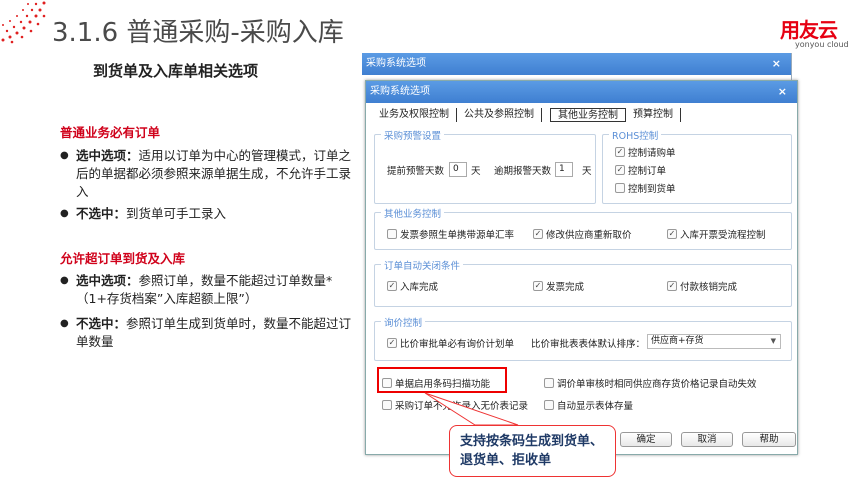  I want to click on checkbox-label: 发票完成, so click(565, 287).